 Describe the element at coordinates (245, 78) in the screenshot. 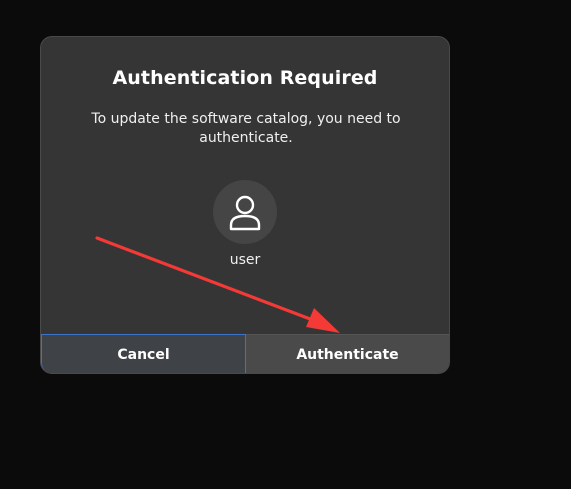

I see `dialog-title: Authentication Required` at that location.